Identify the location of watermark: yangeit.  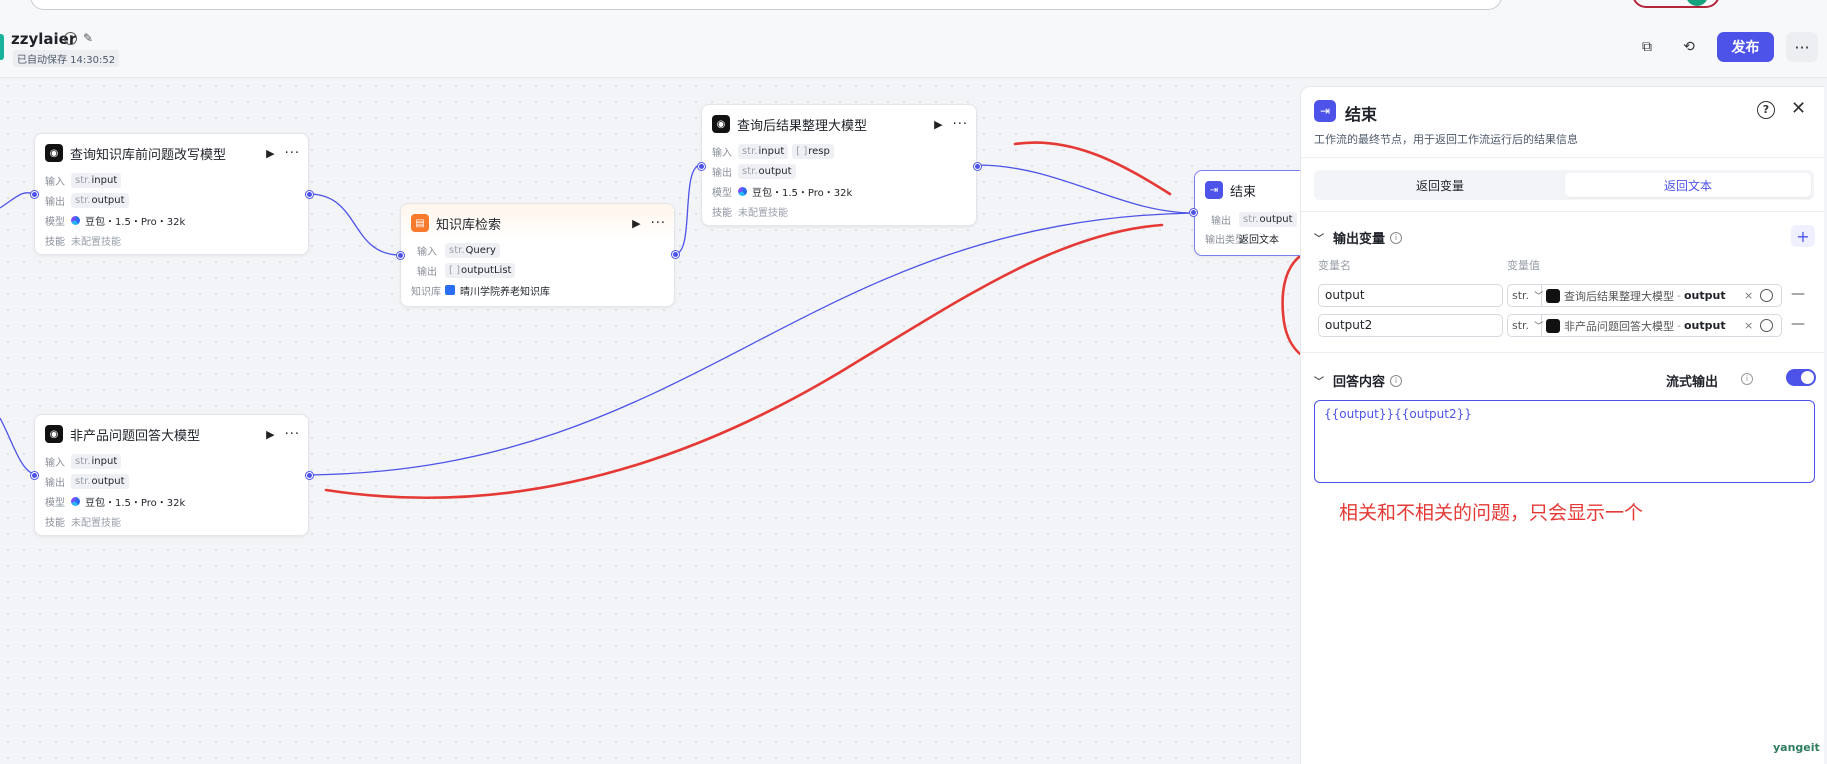
(1796, 747).